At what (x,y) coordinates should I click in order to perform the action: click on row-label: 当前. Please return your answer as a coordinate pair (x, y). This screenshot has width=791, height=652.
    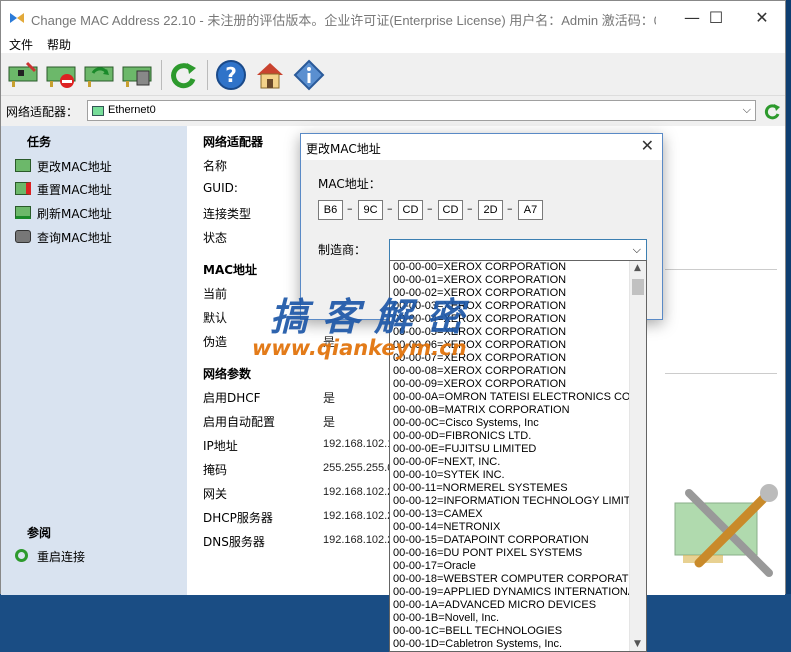
    Looking at the image, I should click on (215, 294).